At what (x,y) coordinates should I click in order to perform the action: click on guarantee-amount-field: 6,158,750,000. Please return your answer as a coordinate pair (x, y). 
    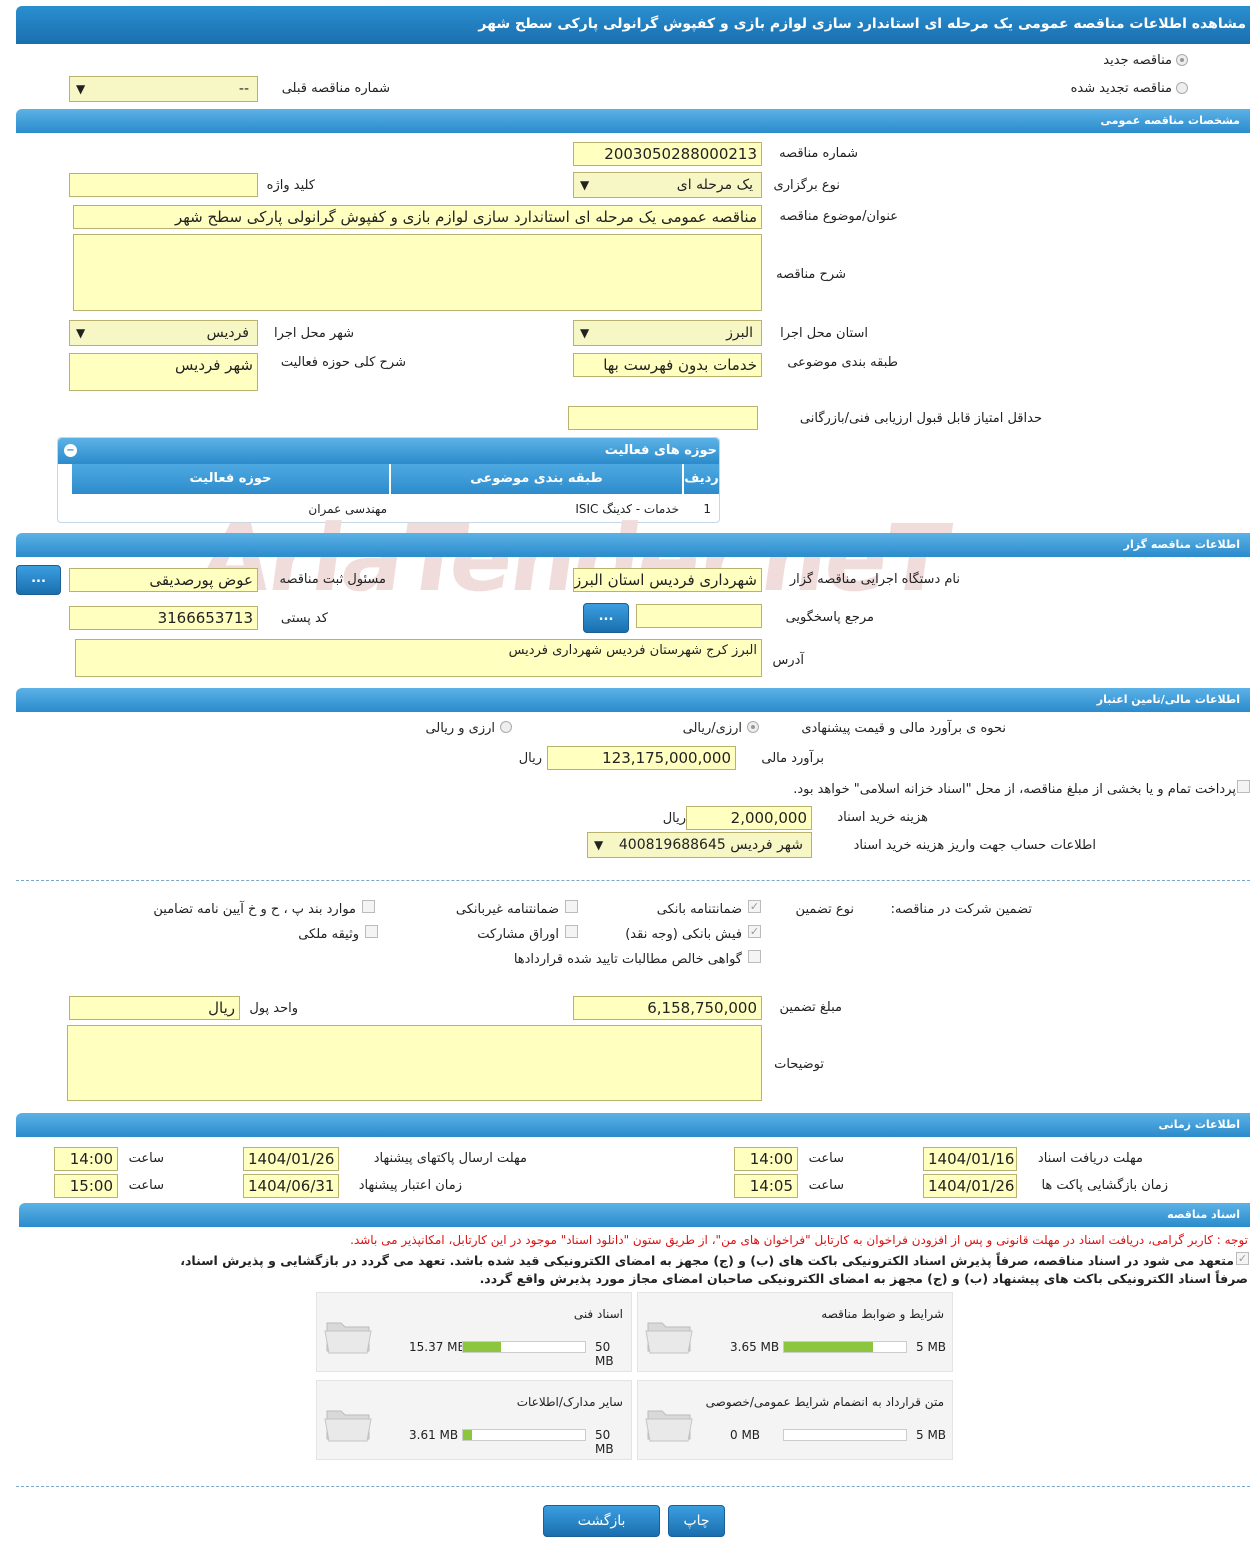
    Looking at the image, I should click on (667, 1008).